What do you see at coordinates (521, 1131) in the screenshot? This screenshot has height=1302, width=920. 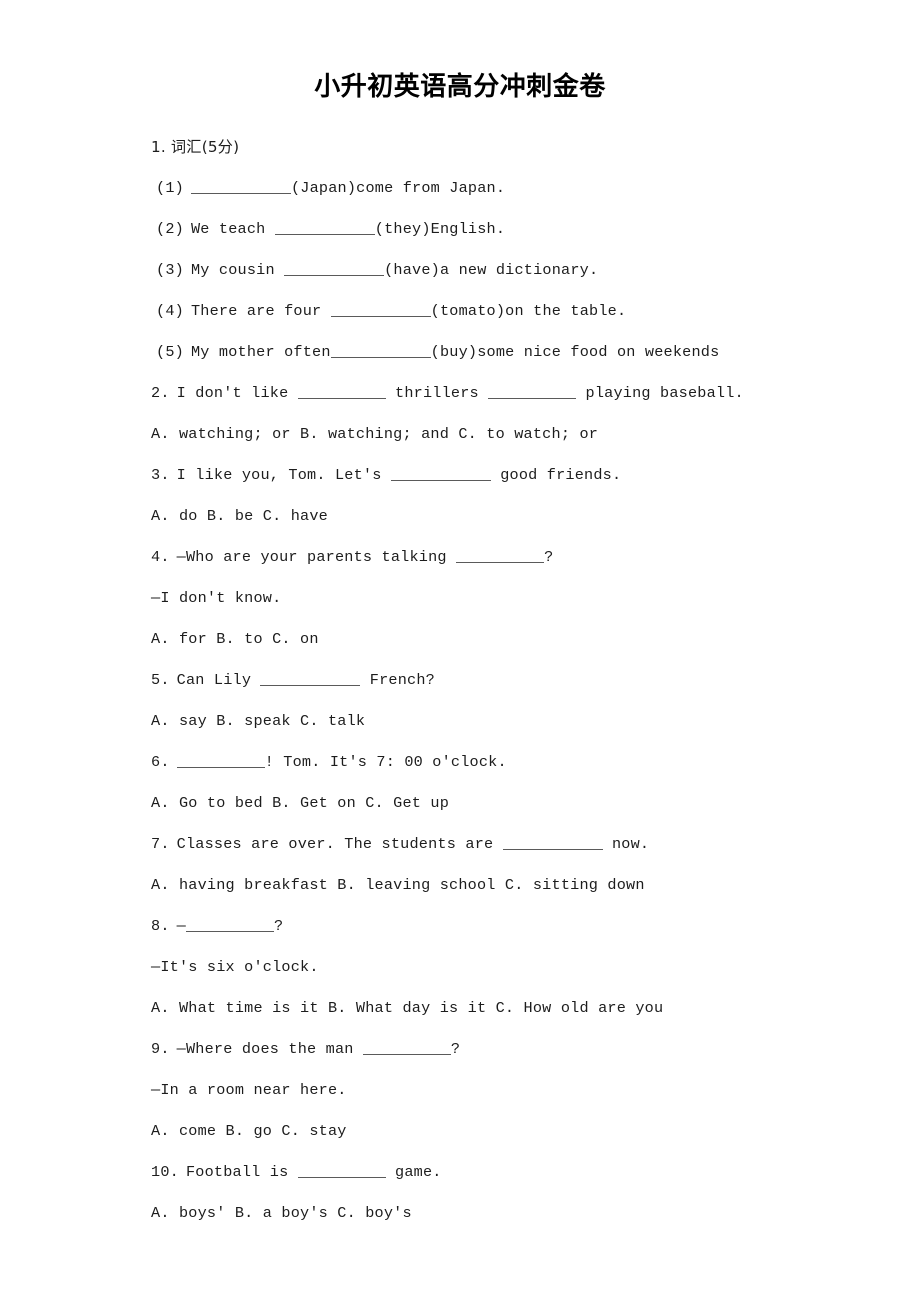 I see `question-9-options: A. come B. go C. stay` at bounding box center [521, 1131].